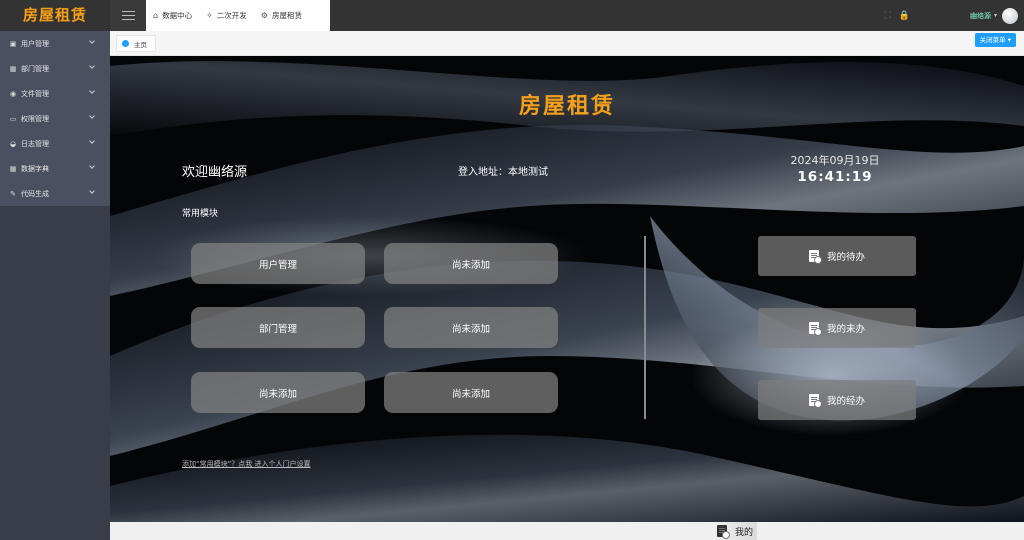 The image size is (1024, 540). I want to click on code-icon: ✎, so click(13, 193).